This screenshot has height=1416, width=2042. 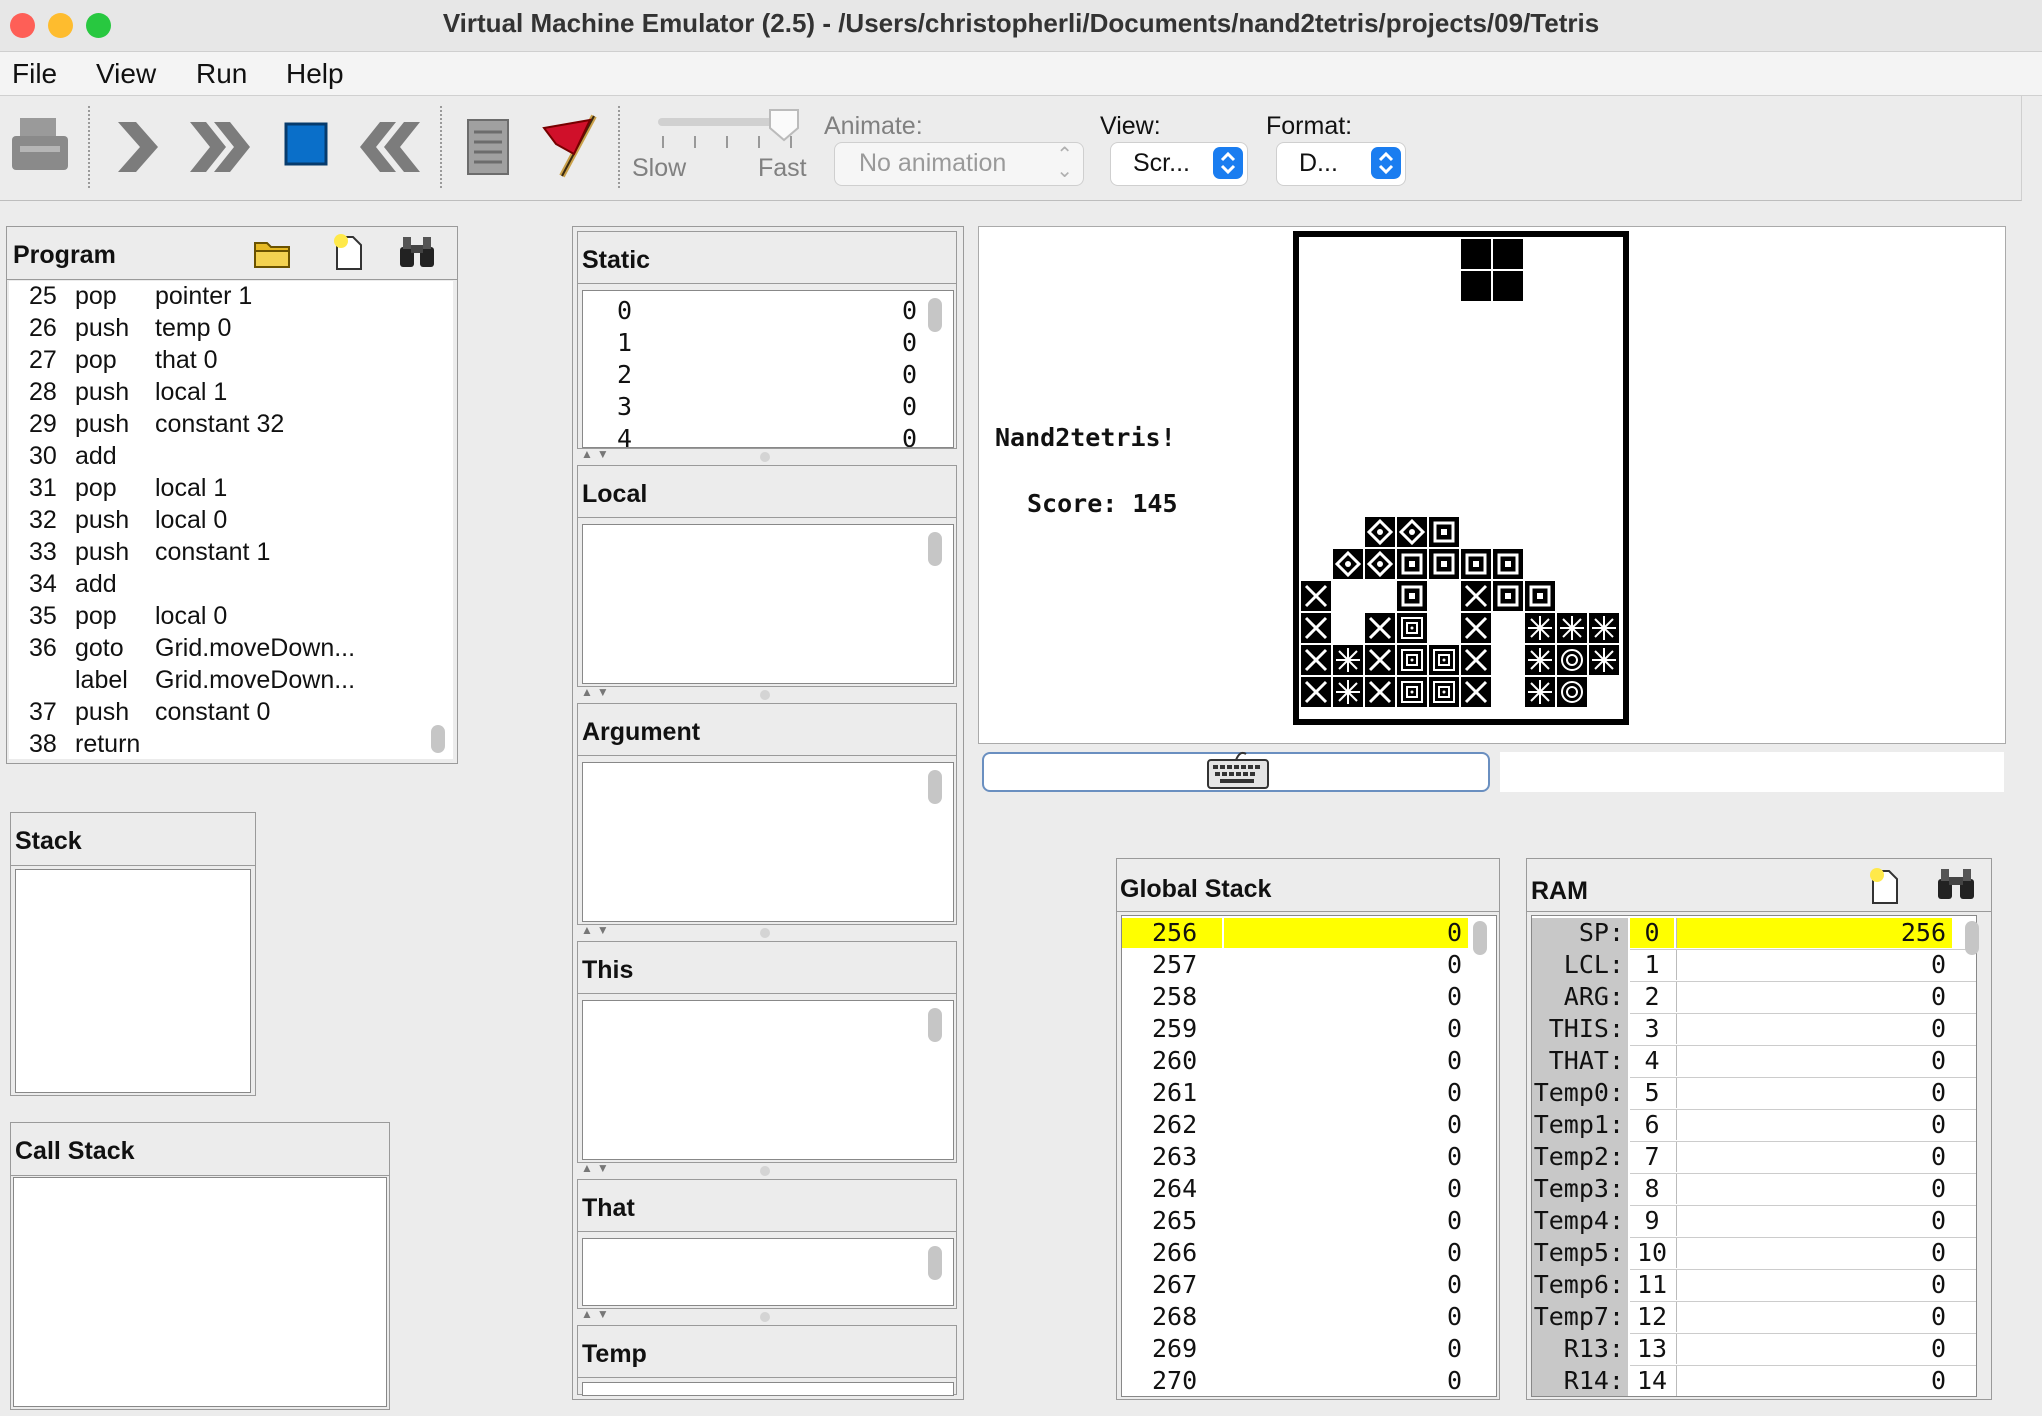 I want to click on ram-row: ARG: 2 0, so click(x=1754, y=998).